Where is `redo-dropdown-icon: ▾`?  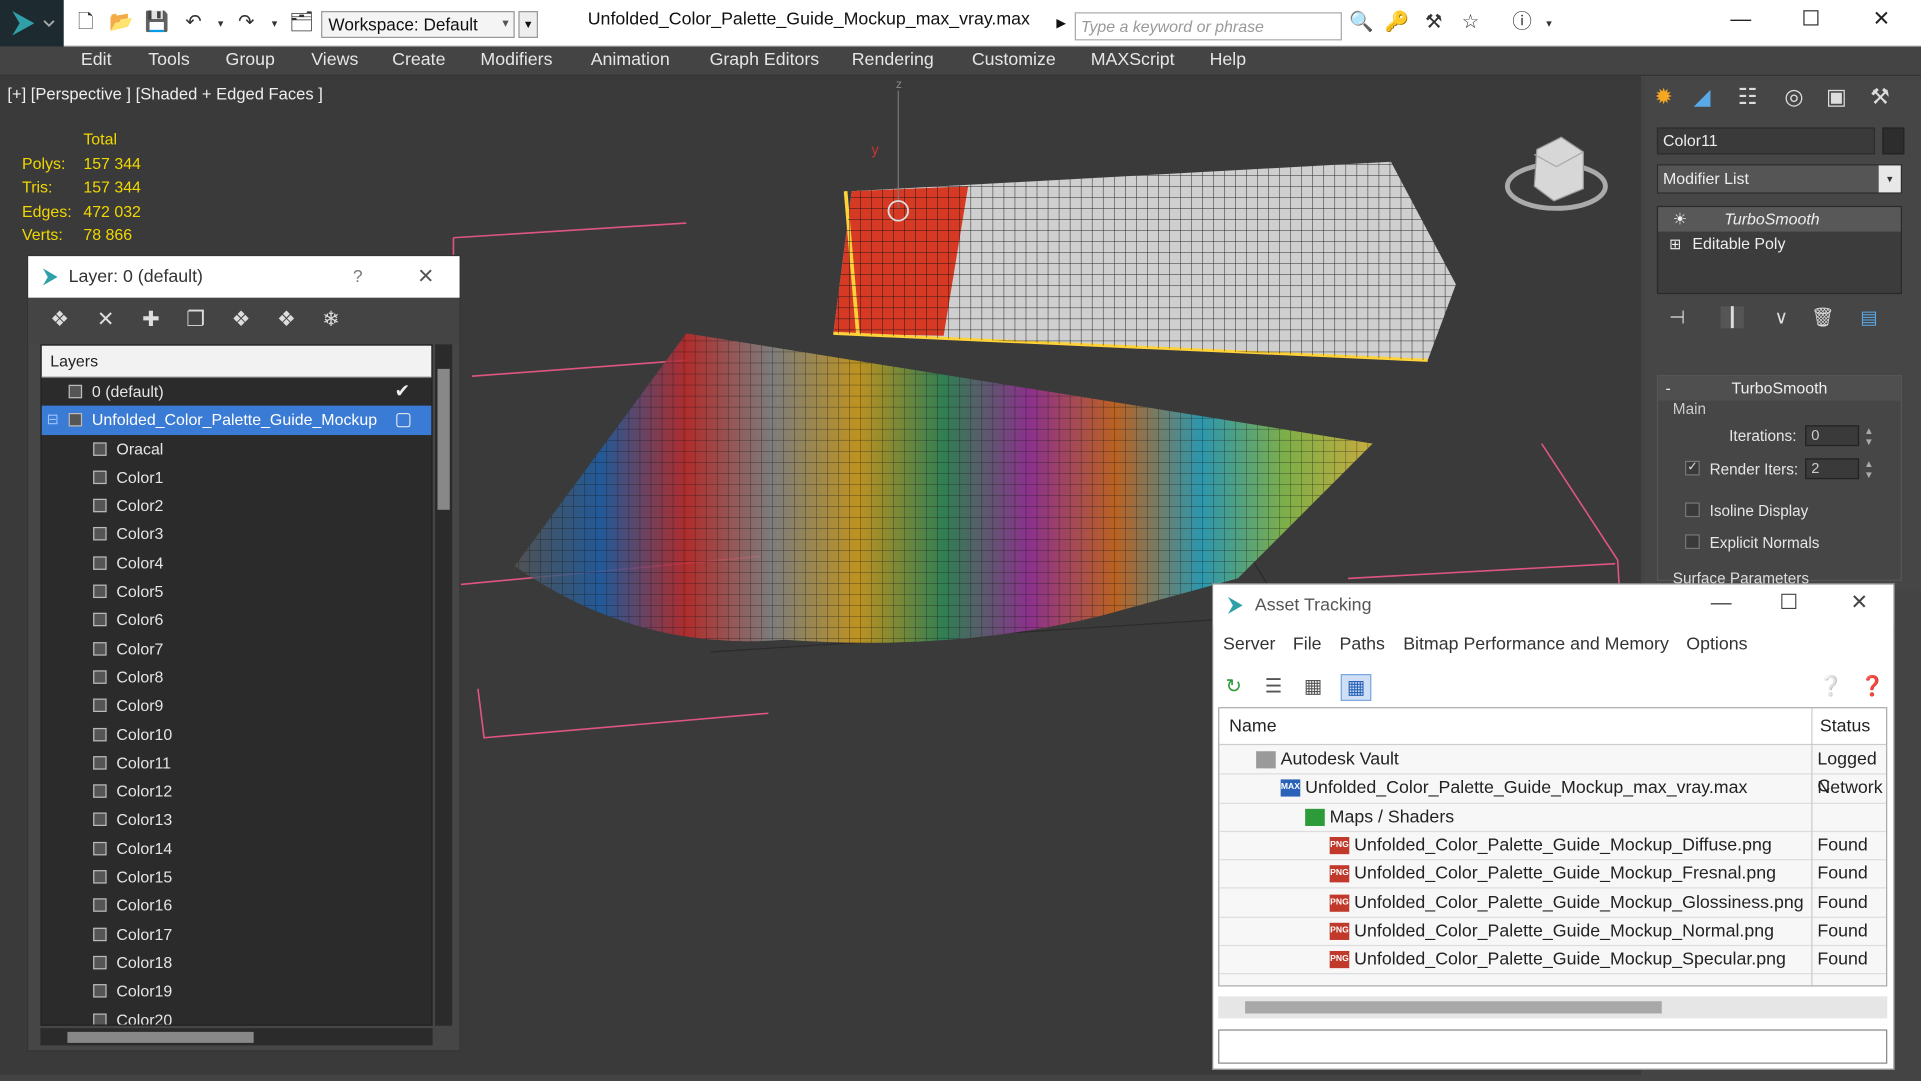
redo-dropdown-icon: ▾ is located at coordinates (274, 23).